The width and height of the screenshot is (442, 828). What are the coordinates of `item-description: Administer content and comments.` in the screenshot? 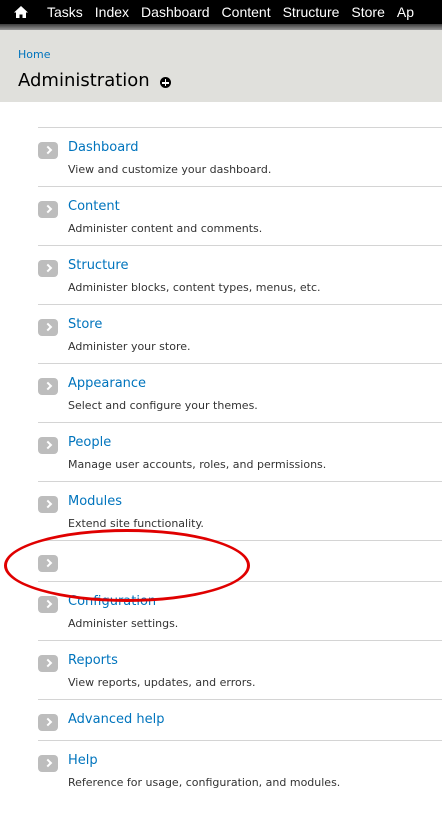 It's located at (165, 228).